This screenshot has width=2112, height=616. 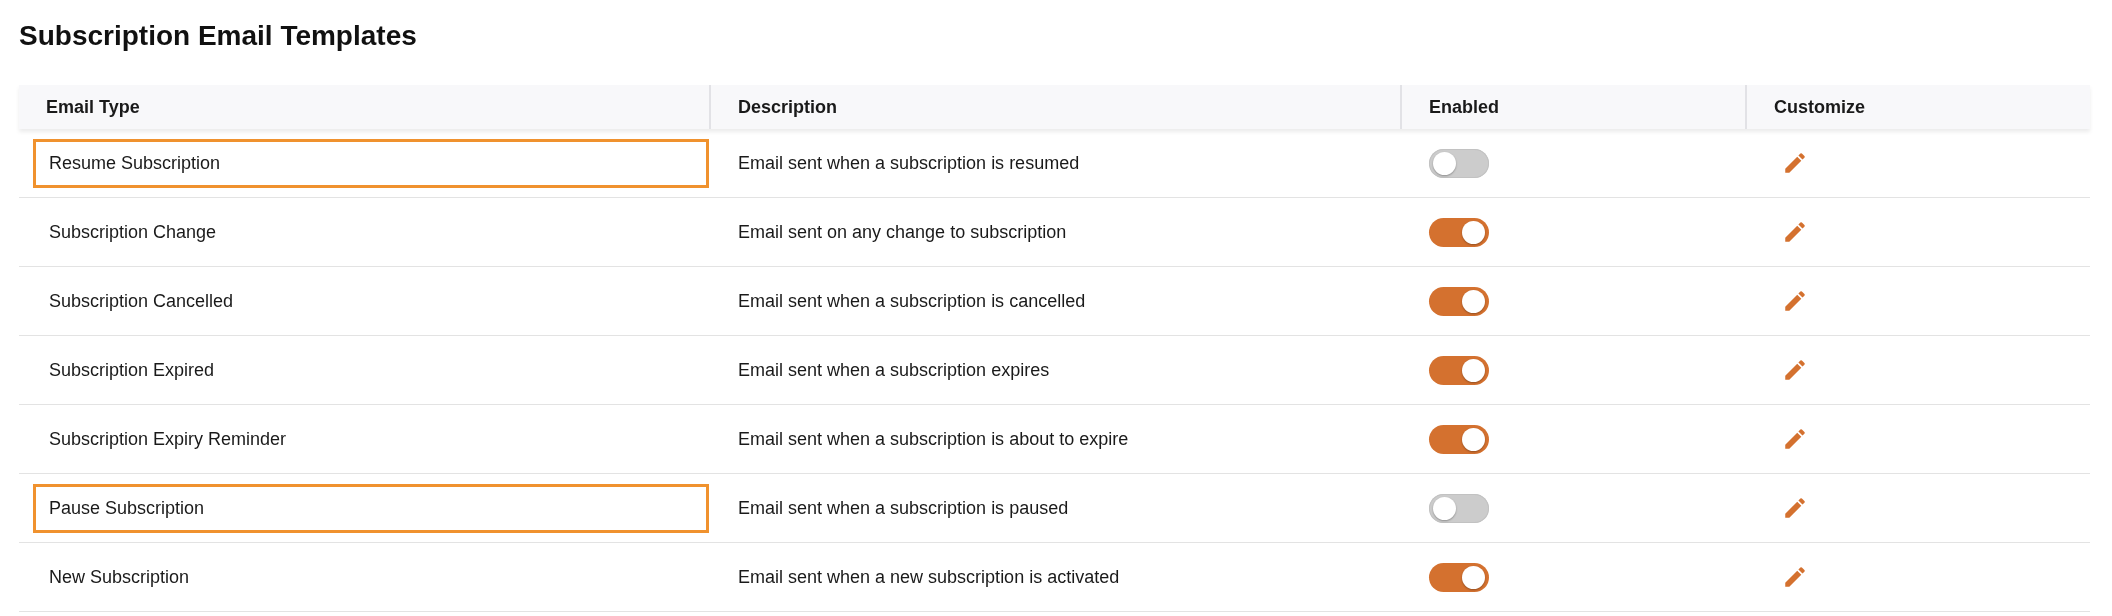 I want to click on column-header: Description, so click(x=788, y=107).